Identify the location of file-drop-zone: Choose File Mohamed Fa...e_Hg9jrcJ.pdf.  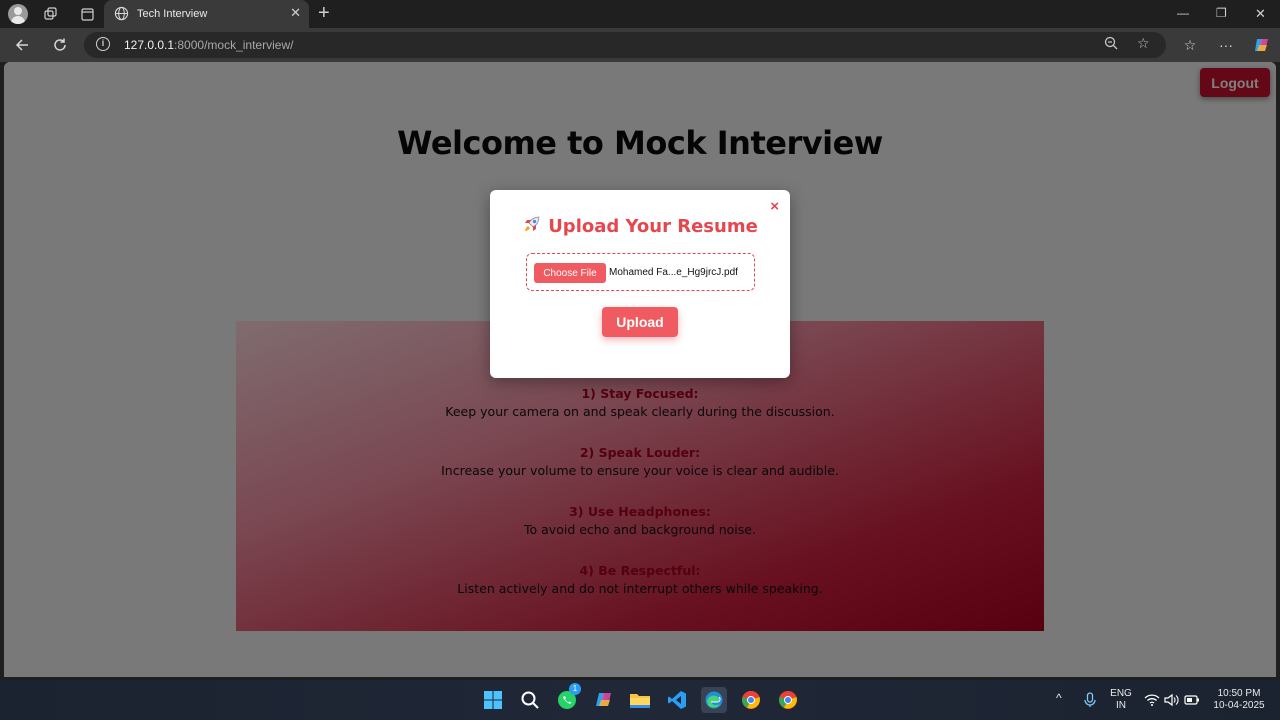
(640, 272).